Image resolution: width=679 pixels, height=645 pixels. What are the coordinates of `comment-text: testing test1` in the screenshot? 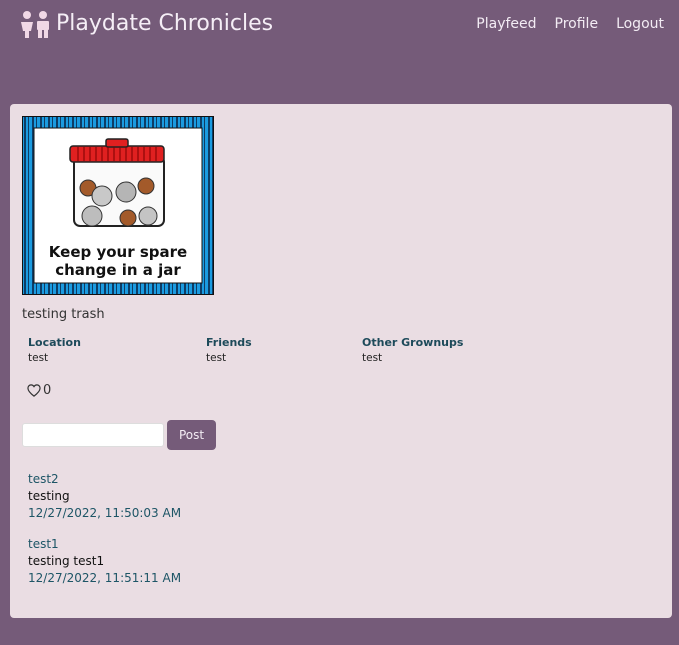 It's located at (66, 561).